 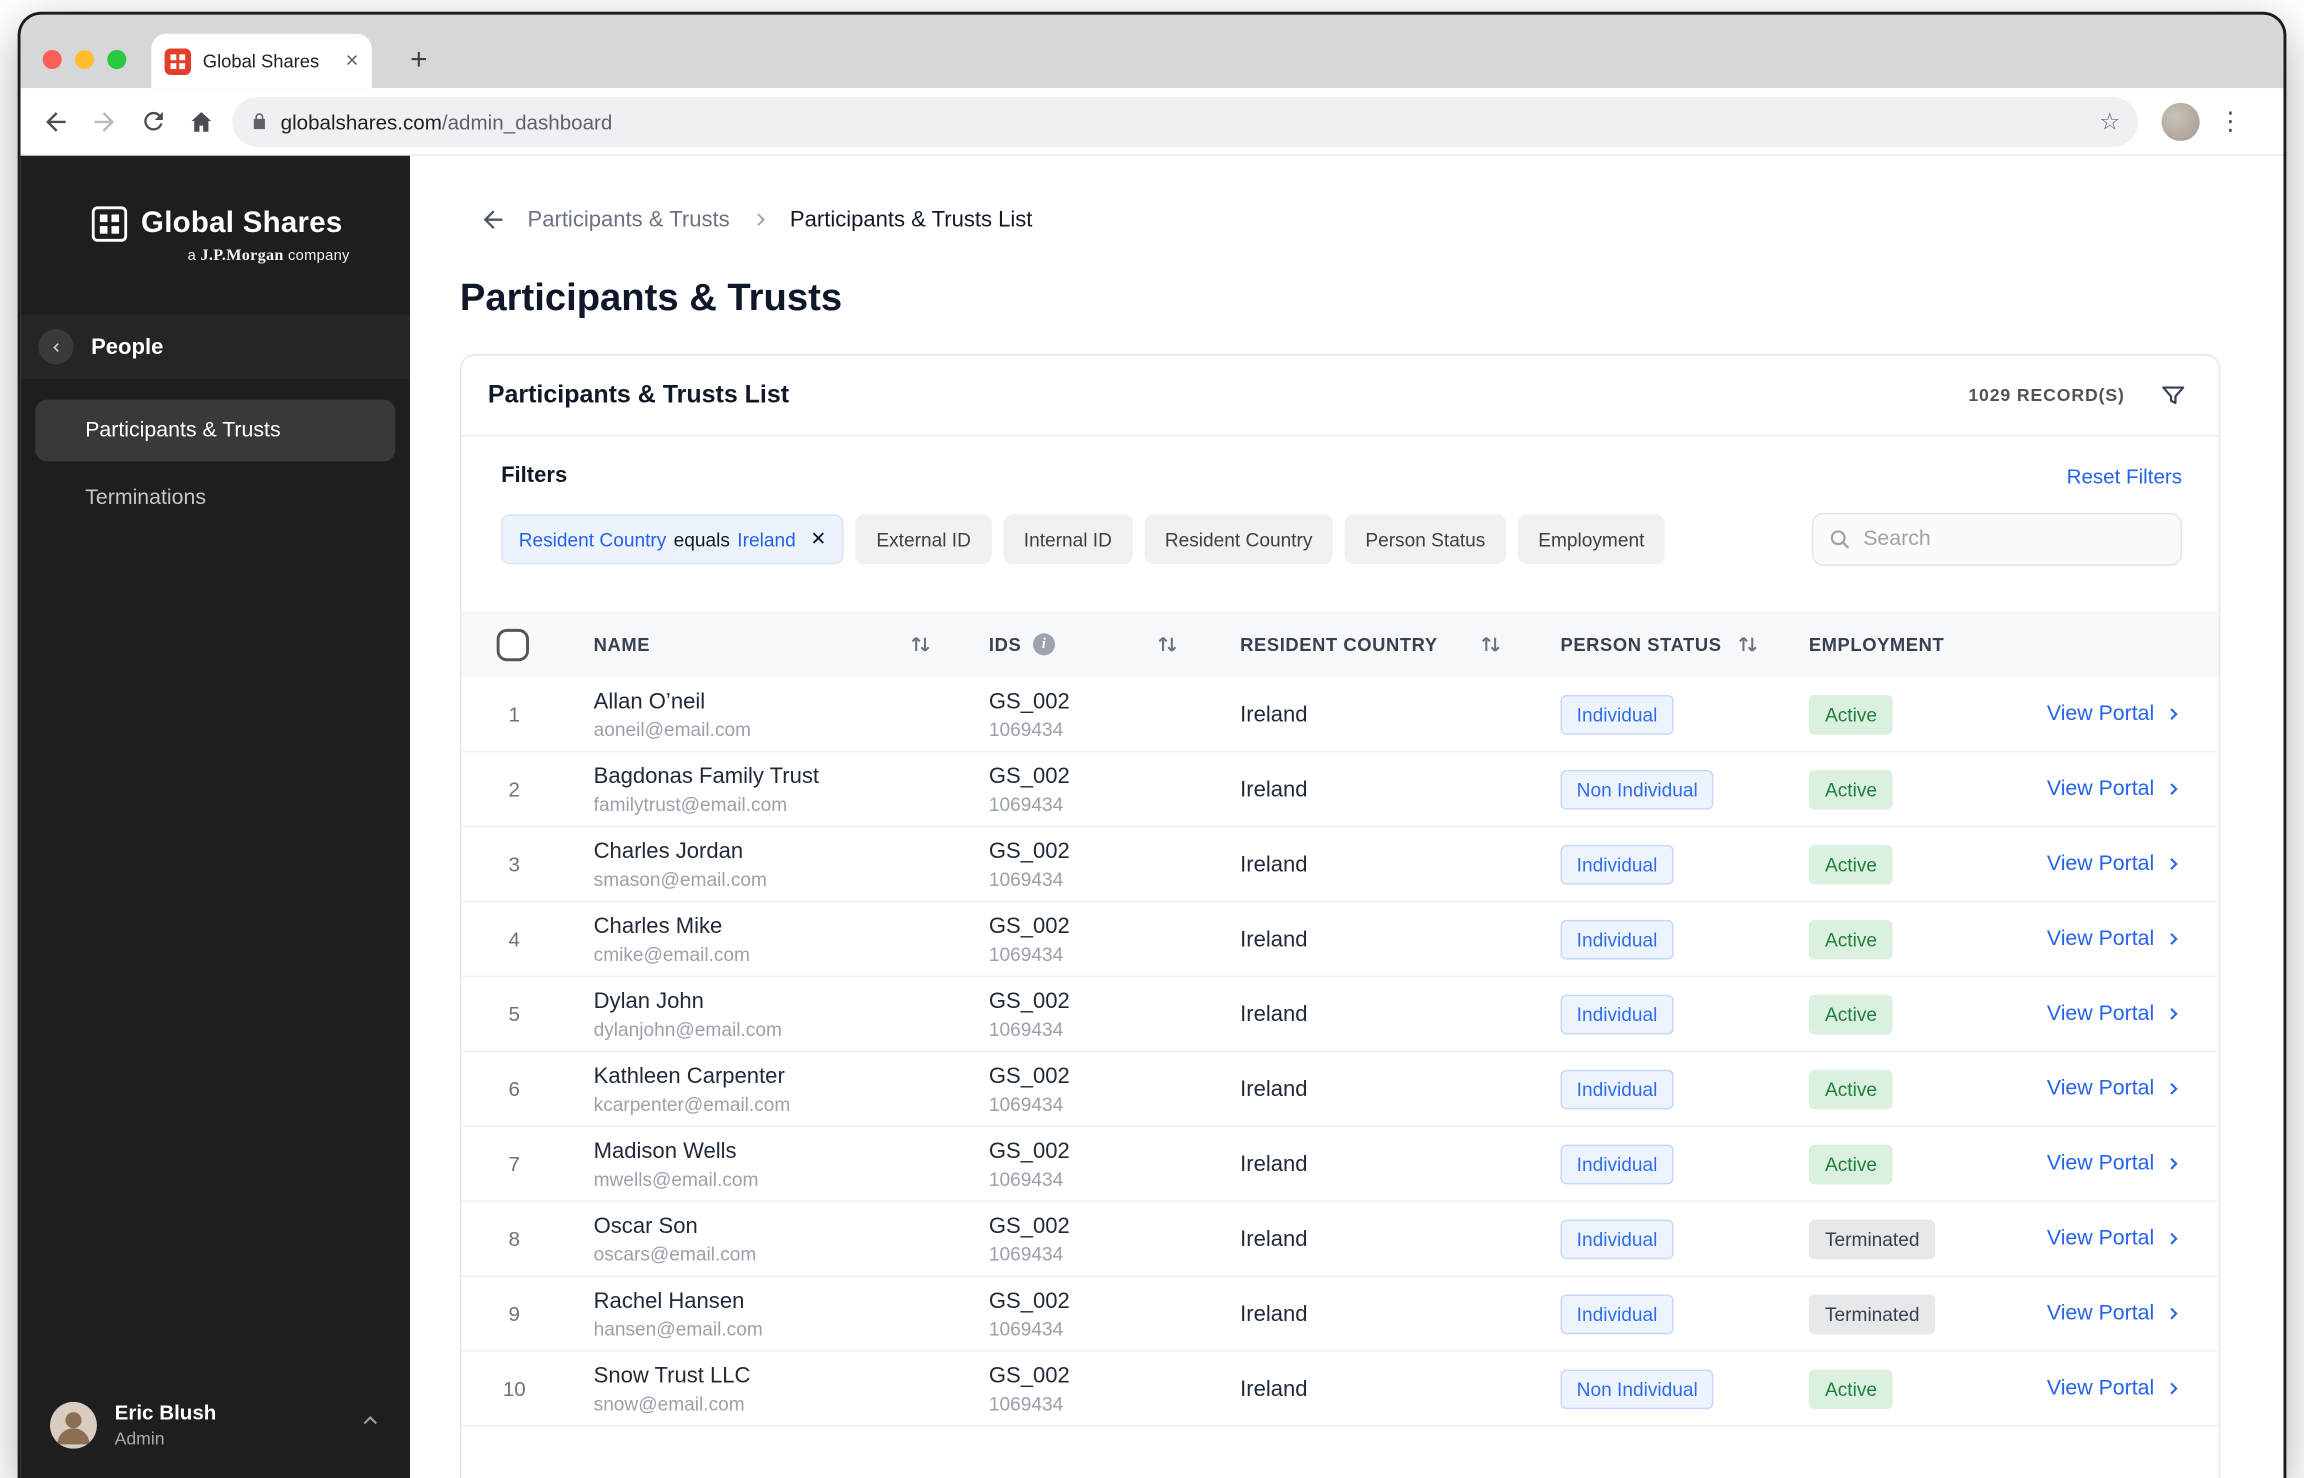 I want to click on window-minimize-button, so click(x=84, y=59).